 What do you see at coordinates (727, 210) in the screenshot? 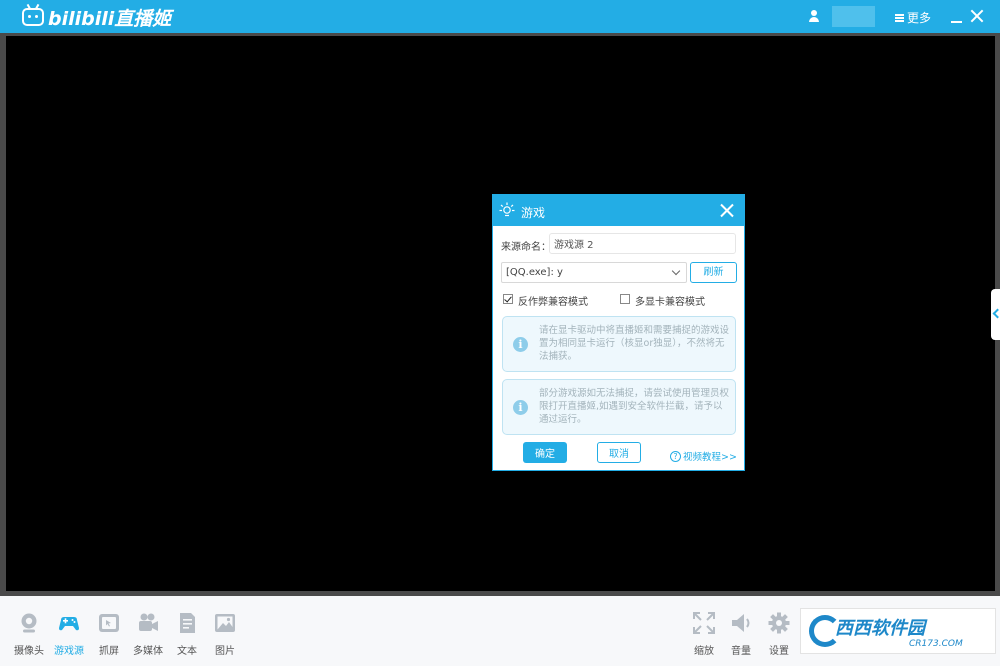
I see `dialog-close-button` at bounding box center [727, 210].